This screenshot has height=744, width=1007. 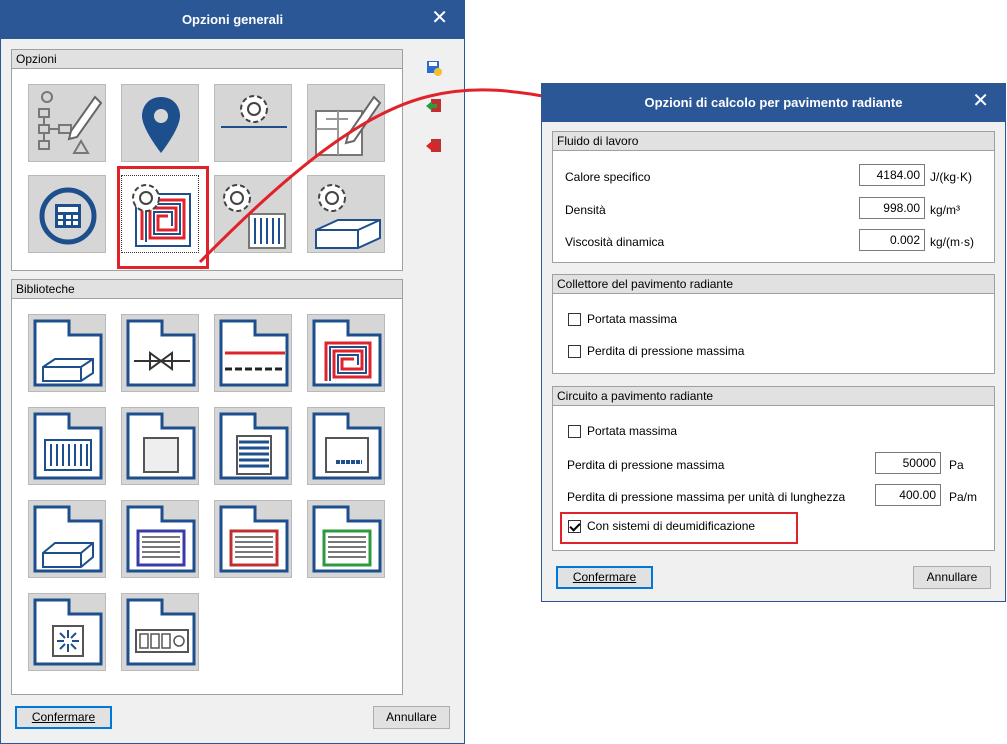 I want to click on collector-max-pressure-label: Perdita di pressione massima, so click(x=666, y=351).